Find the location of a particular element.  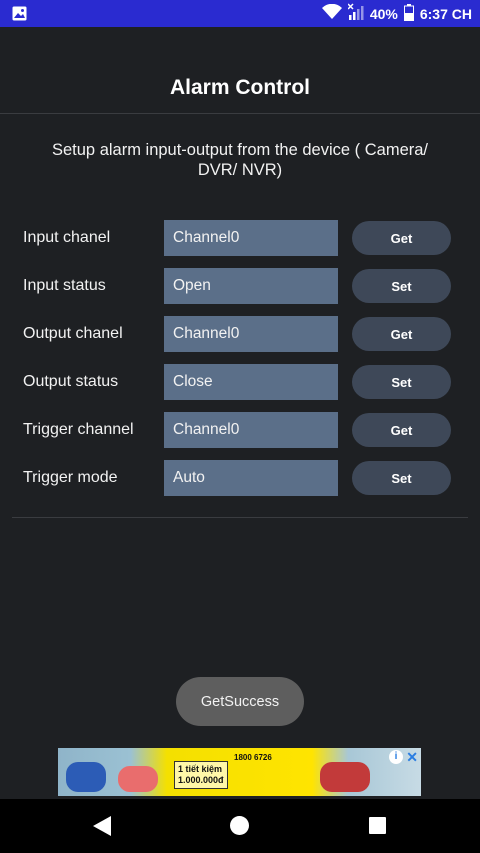

trigger-mode-label: Trigger mode is located at coordinates (70, 477).